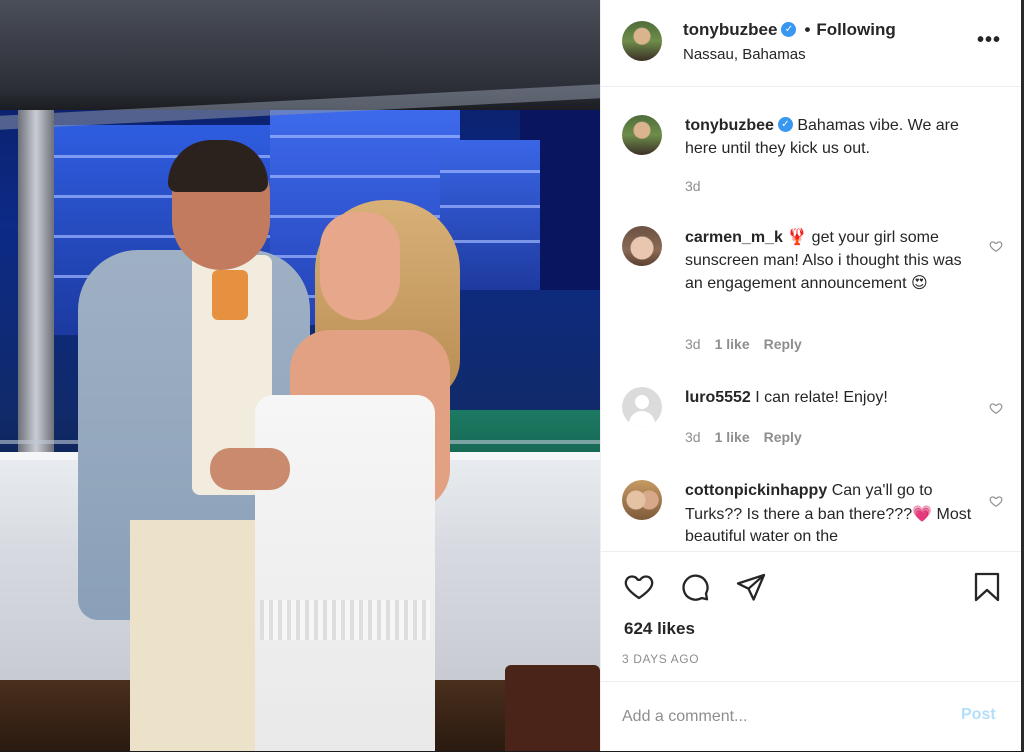 The height and width of the screenshot is (752, 1024). I want to click on default-avatar-head, so click(642, 402).